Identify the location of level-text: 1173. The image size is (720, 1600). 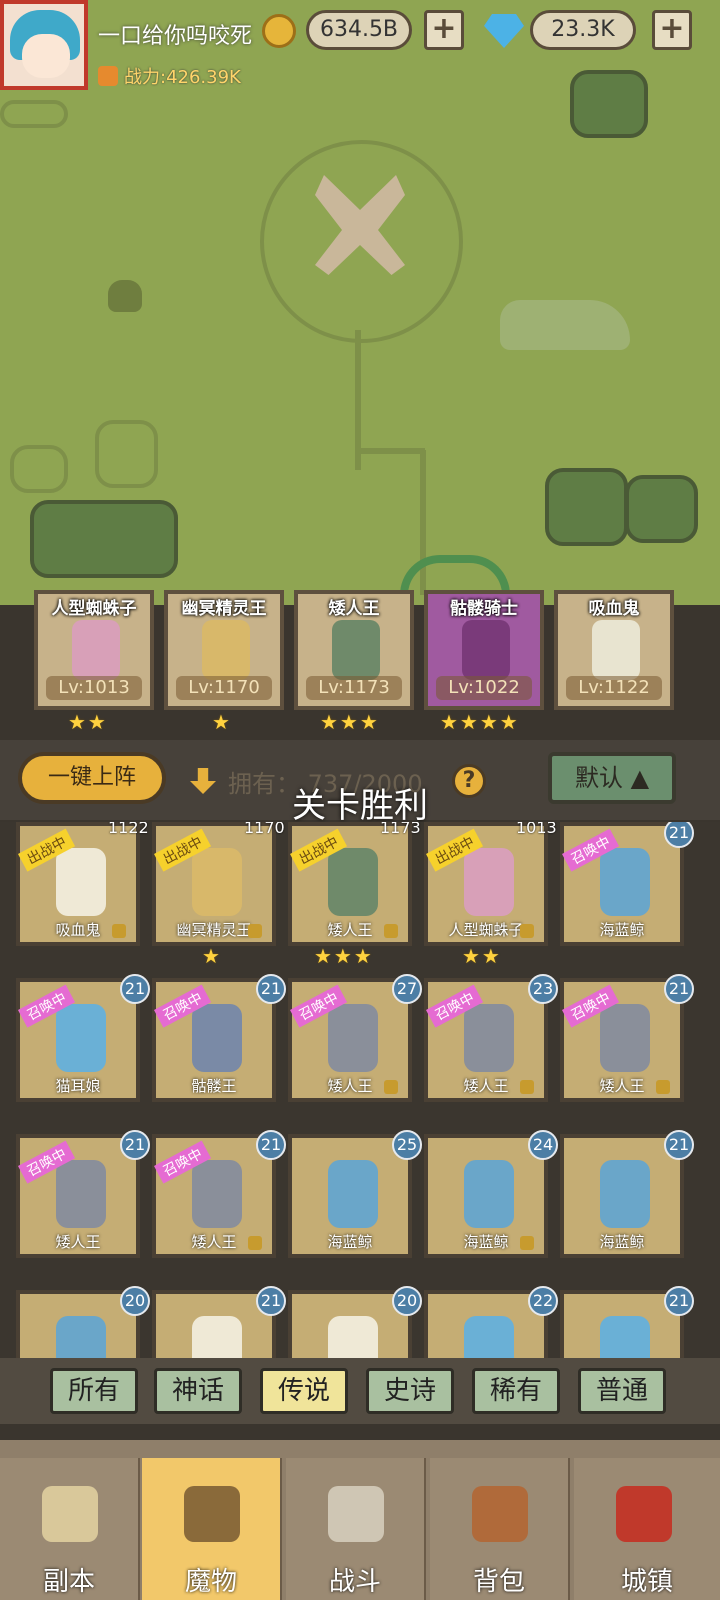
(400, 829).